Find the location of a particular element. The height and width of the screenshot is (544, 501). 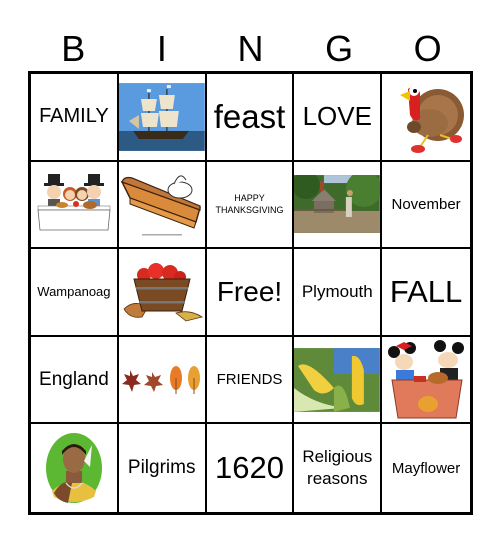

pumpkin-pie-image is located at coordinates (160, 205).